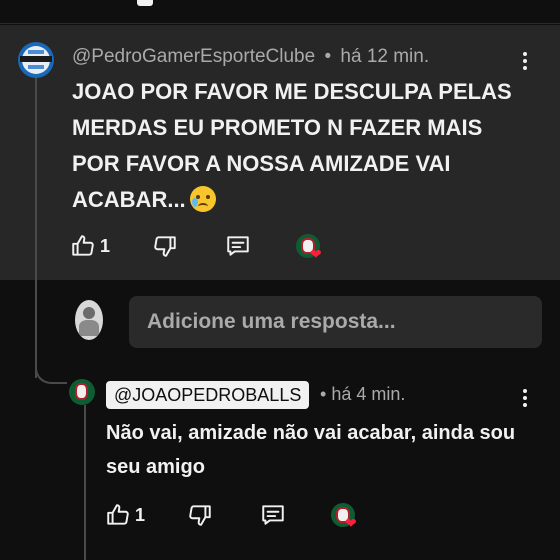 This screenshot has width=560, height=560. What do you see at coordinates (368, 394) in the screenshot?
I see `reply-time: há 4 min.` at bounding box center [368, 394].